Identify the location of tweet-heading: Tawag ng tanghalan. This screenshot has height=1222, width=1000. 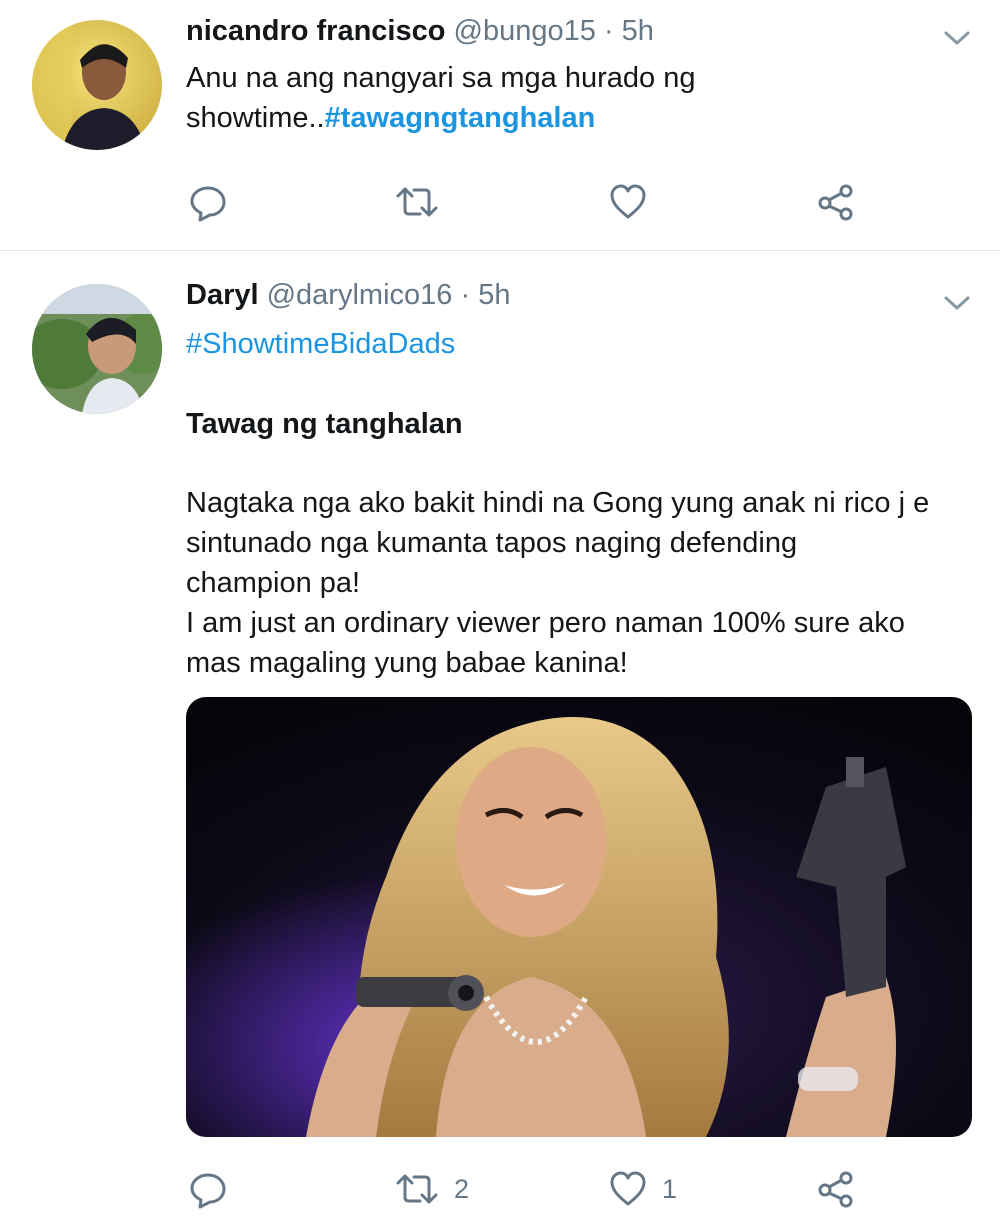
(324, 424).